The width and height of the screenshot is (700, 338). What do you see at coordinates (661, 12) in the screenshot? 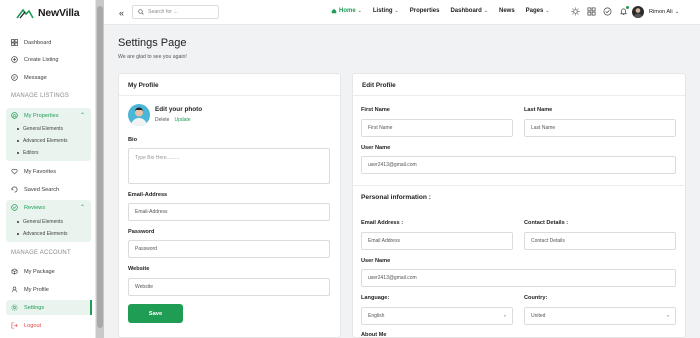
I see `user-name: Rimon Ali` at bounding box center [661, 12].